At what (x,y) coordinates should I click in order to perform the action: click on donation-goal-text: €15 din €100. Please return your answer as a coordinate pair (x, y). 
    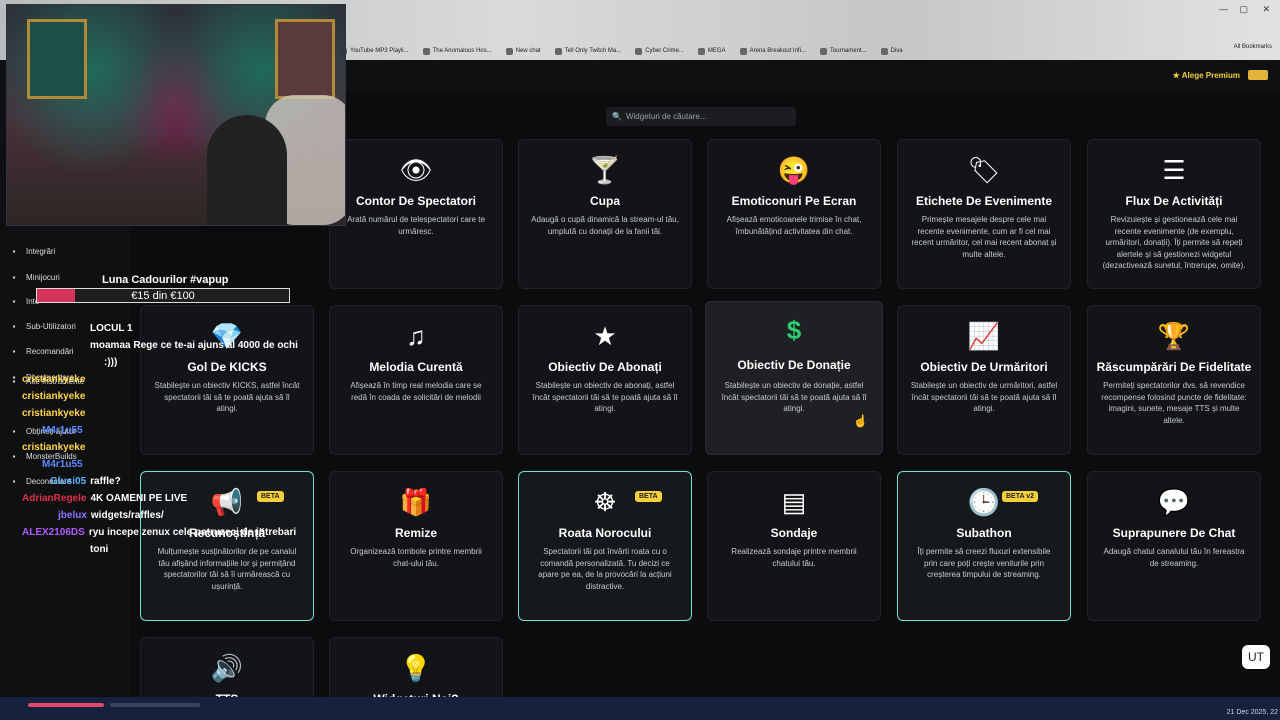
    Looking at the image, I should click on (163, 296).